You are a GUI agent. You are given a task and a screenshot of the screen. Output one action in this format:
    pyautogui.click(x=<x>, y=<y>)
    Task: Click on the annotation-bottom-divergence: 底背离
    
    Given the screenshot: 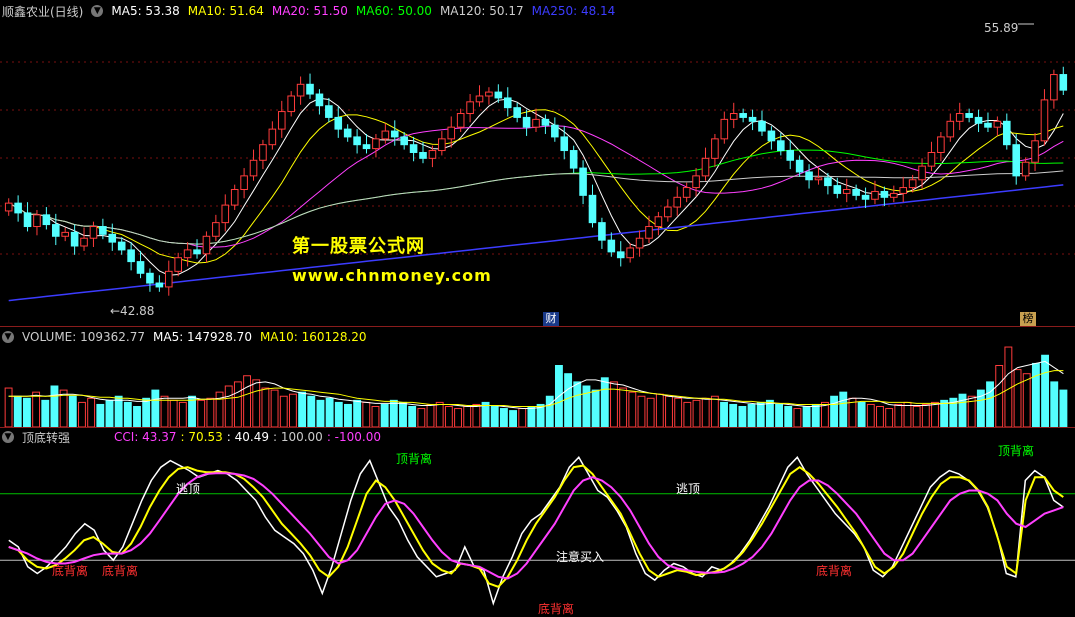 What is the action you would take?
    pyautogui.click(x=556, y=609)
    